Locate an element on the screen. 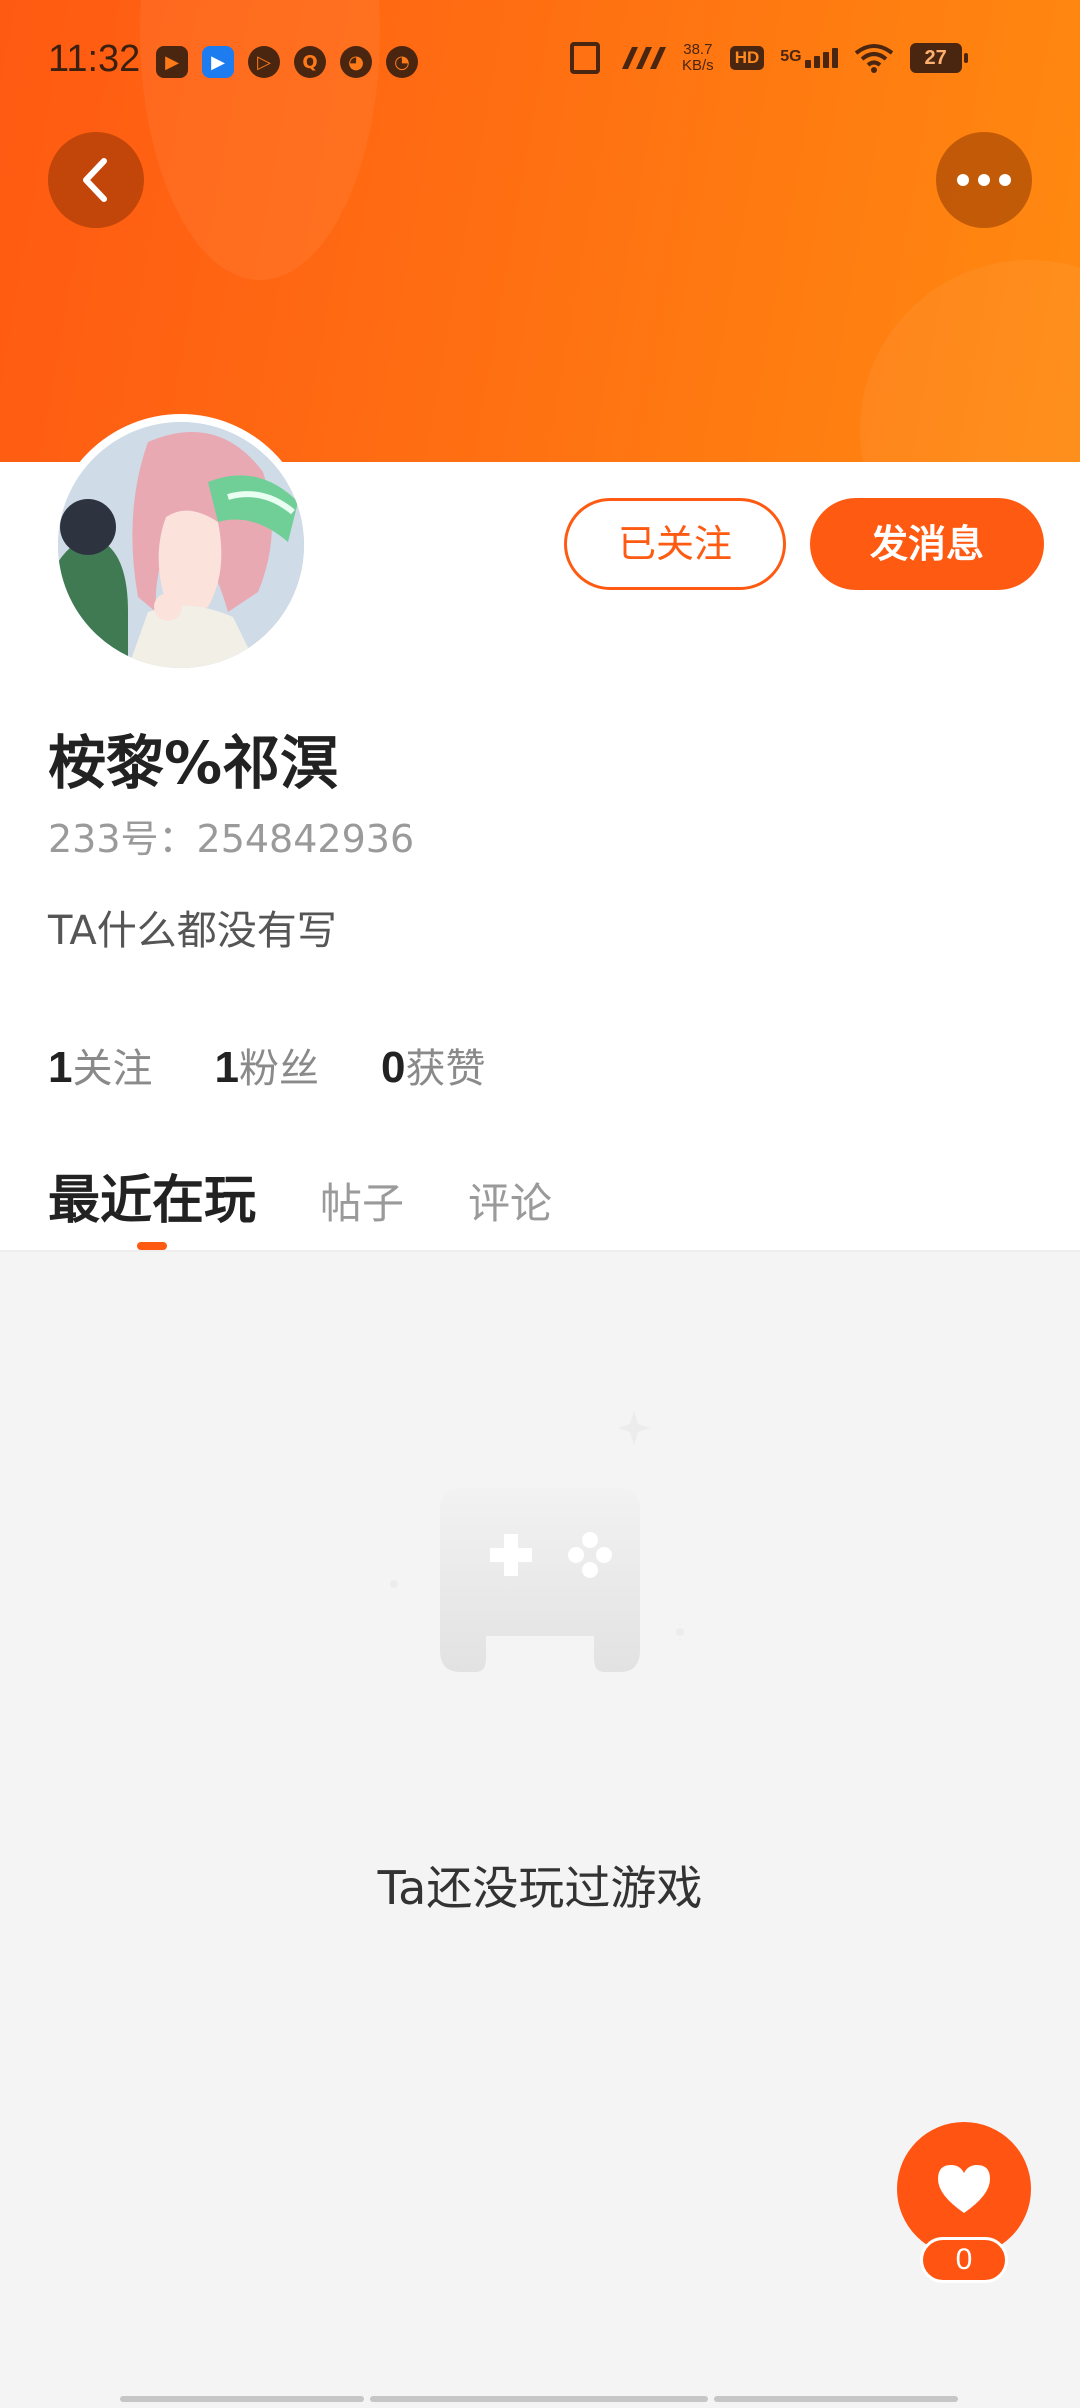 This screenshot has height=2408, width=1080. user-stats: 1 关注 1 粉丝 0 获赞 is located at coordinates (266, 1065).